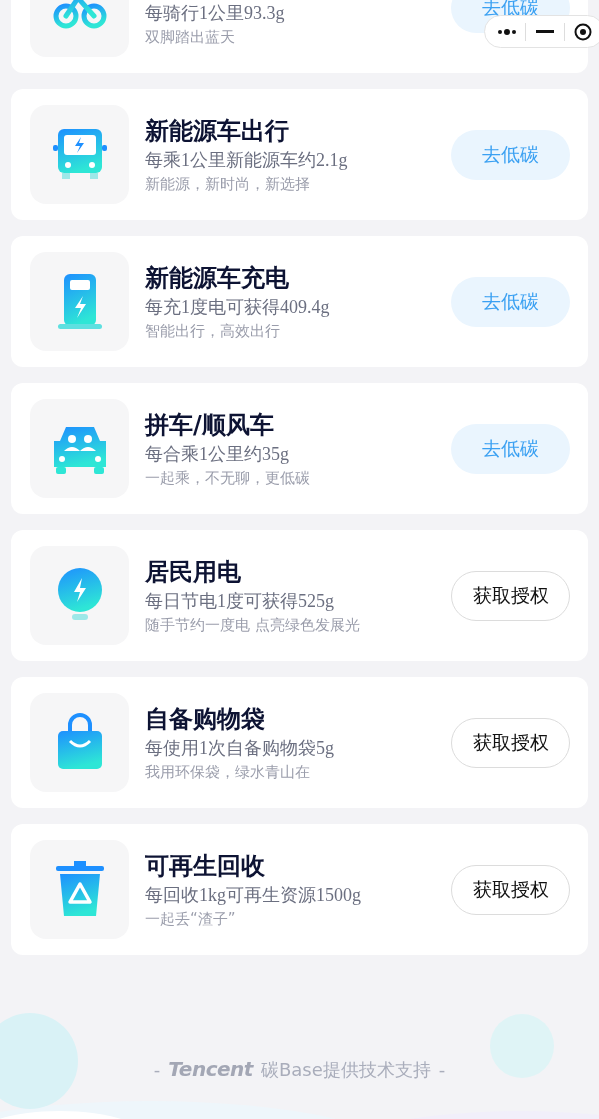 The height and width of the screenshot is (1119, 599). Describe the element at coordinates (238, 307) in the screenshot. I see `card-subtitle: 每充1度电可获得409.4g` at that location.